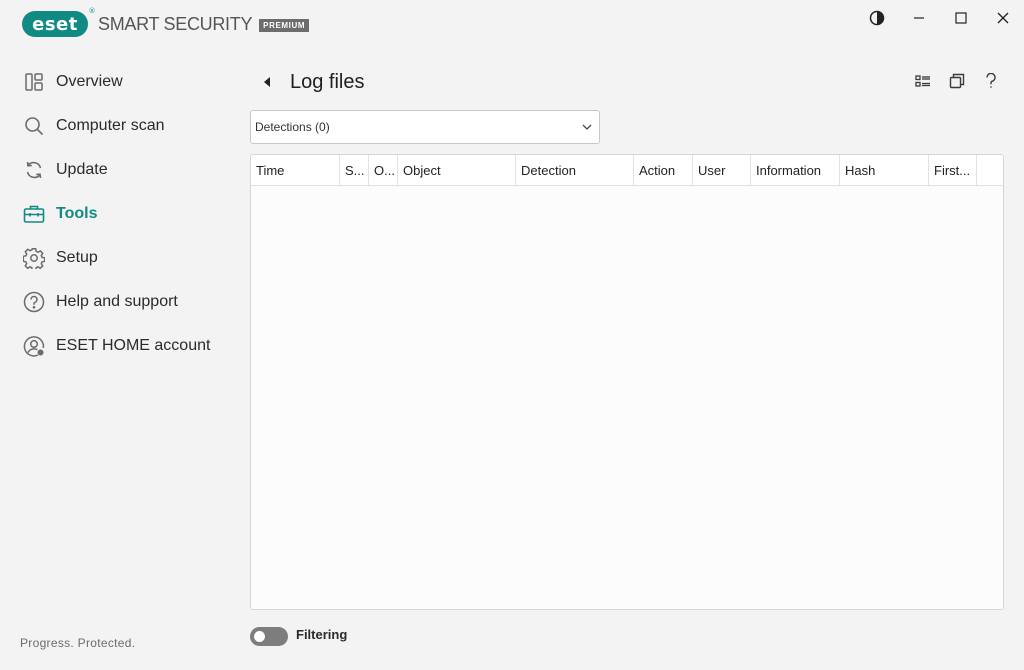 This screenshot has width=1024, height=670. I want to click on column-header-time: Time, so click(295, 170).